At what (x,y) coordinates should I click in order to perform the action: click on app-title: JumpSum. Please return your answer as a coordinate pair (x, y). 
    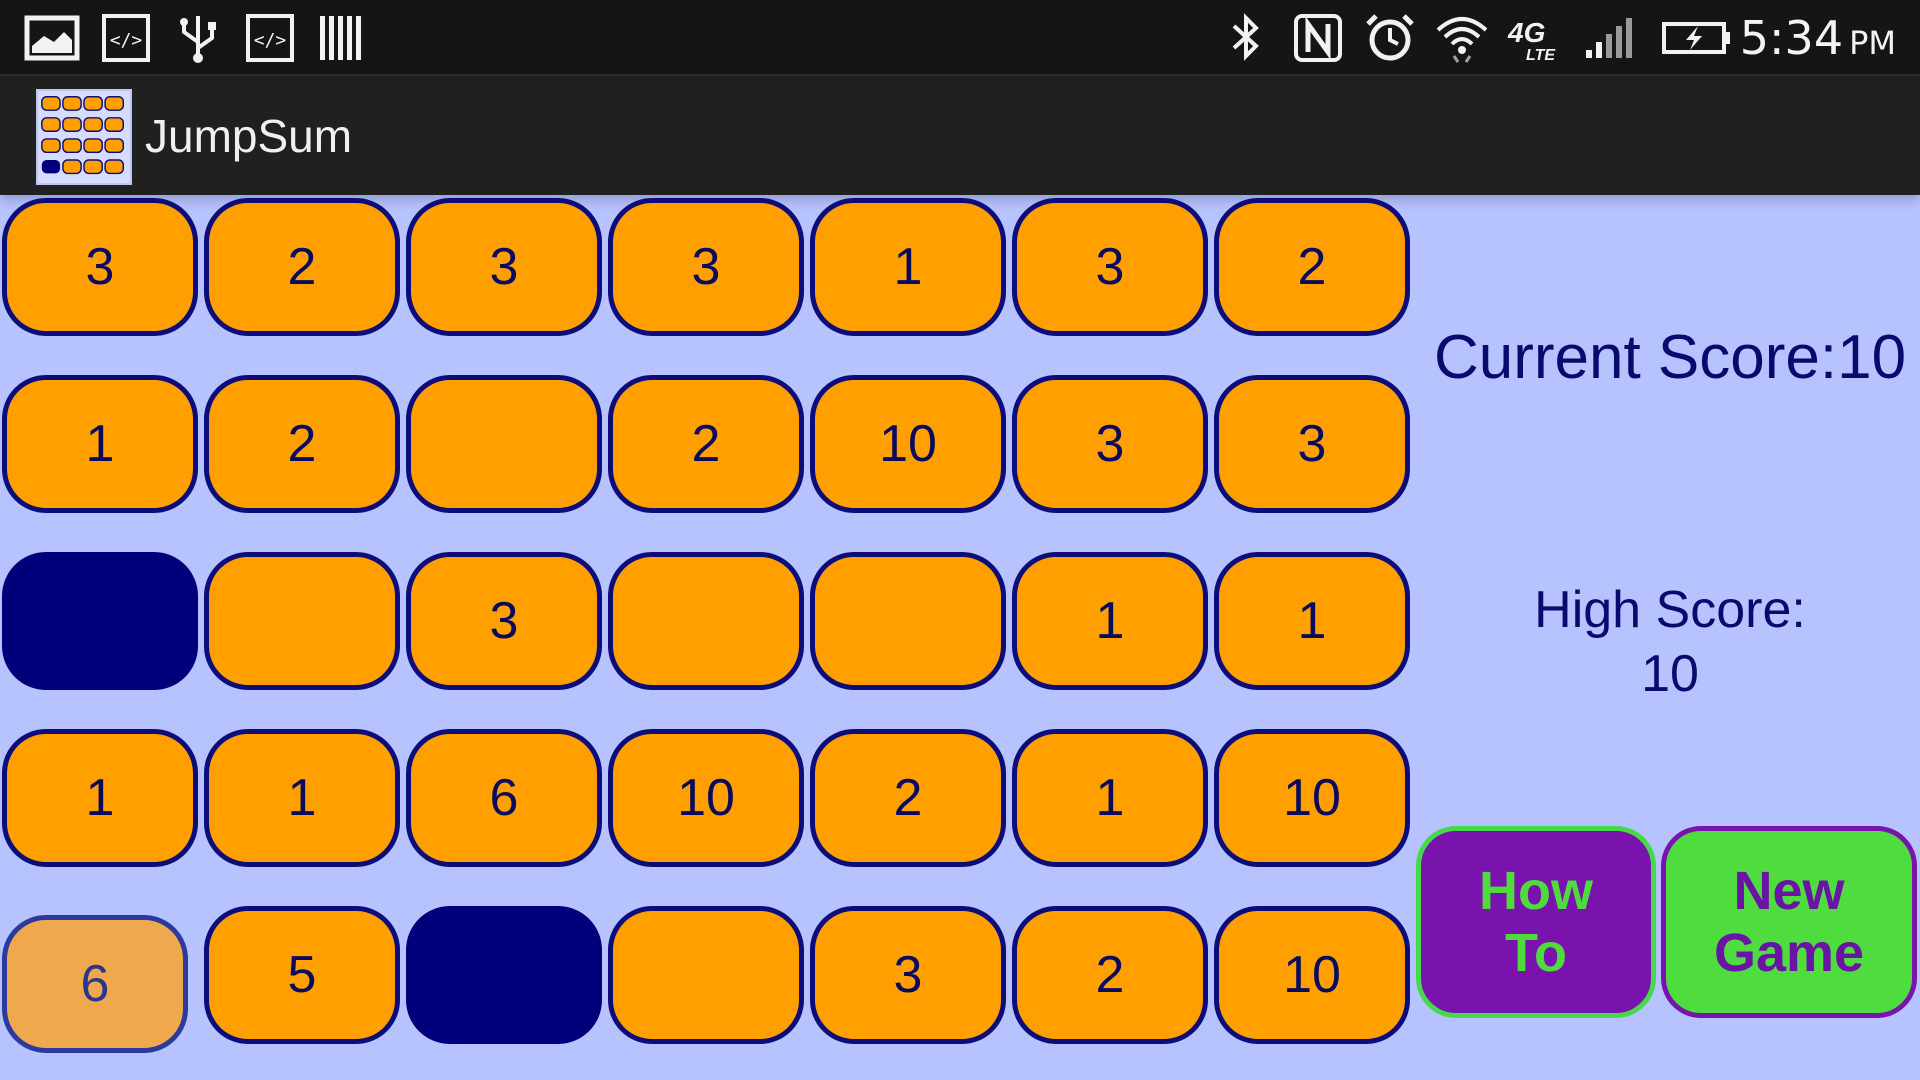
    Looking at the image, I should click on (249, 136).